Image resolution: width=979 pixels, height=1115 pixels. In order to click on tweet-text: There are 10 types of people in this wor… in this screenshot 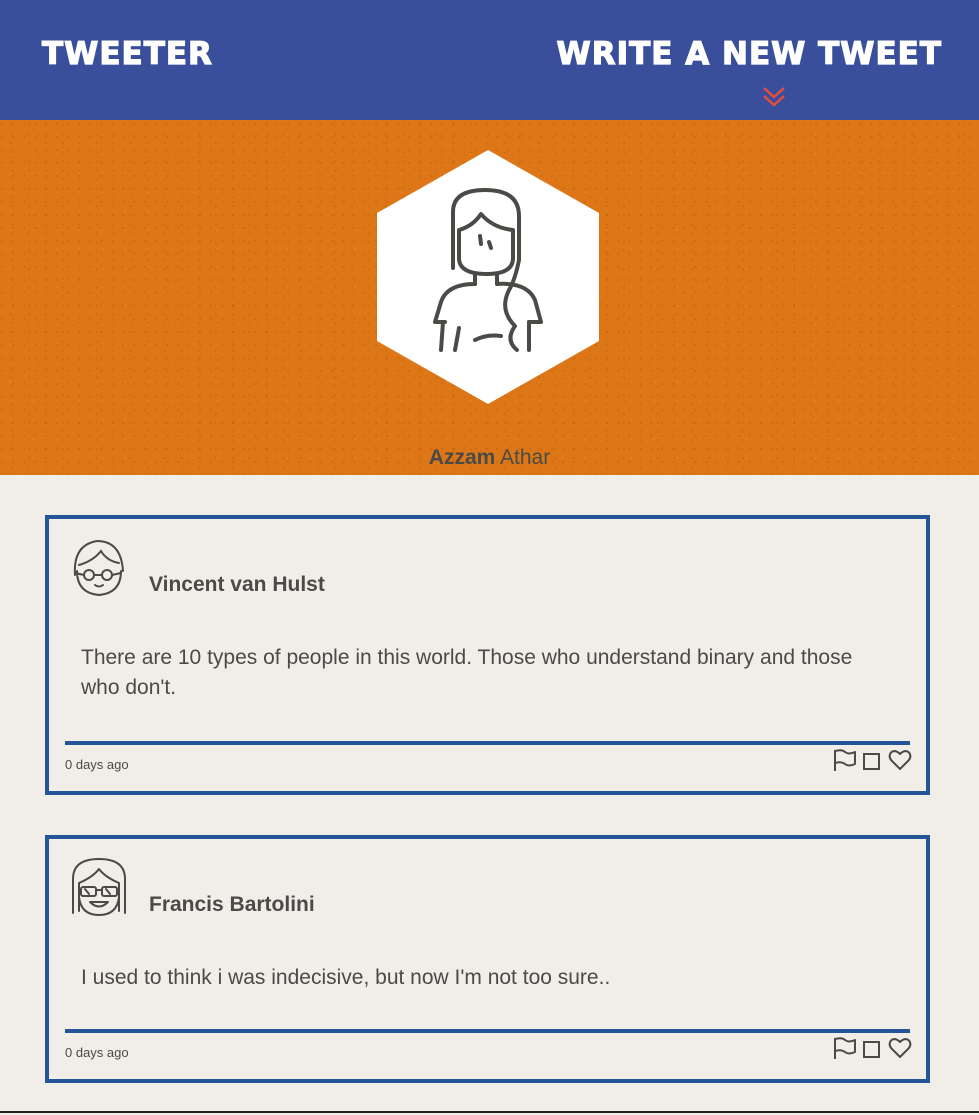, I will do `click(467, 672)`.